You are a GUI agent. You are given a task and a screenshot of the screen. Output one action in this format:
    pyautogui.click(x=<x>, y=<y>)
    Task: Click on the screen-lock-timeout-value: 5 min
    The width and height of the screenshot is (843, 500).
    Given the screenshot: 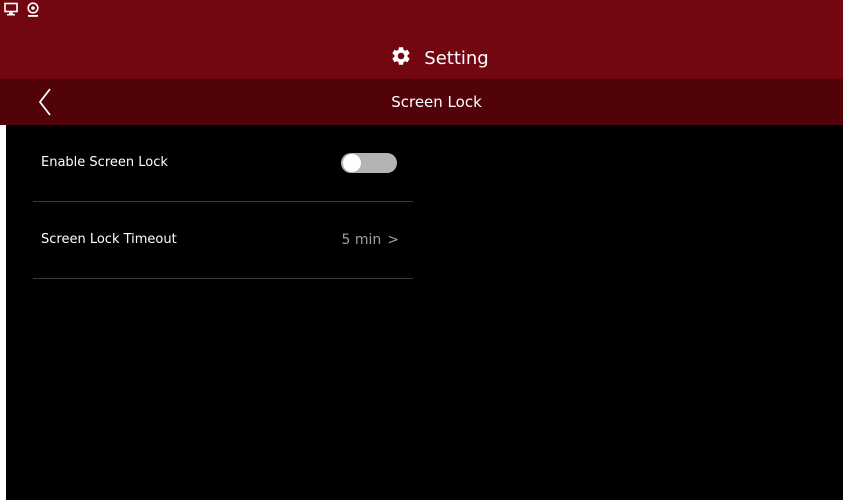 What is the action you would take?
    pyautogui.click(x=361, y=240)
    